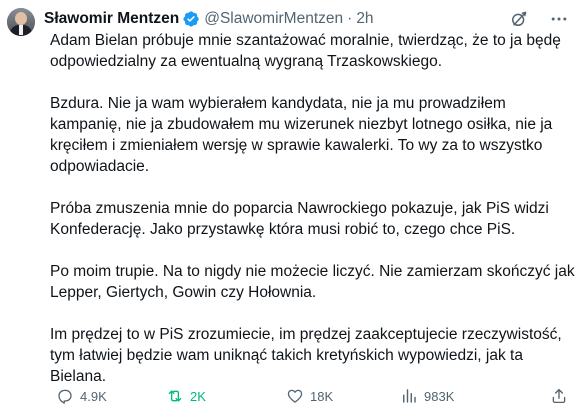 This screenshot has height=411, width=584. I want to click on share-button, so click(559, 396).